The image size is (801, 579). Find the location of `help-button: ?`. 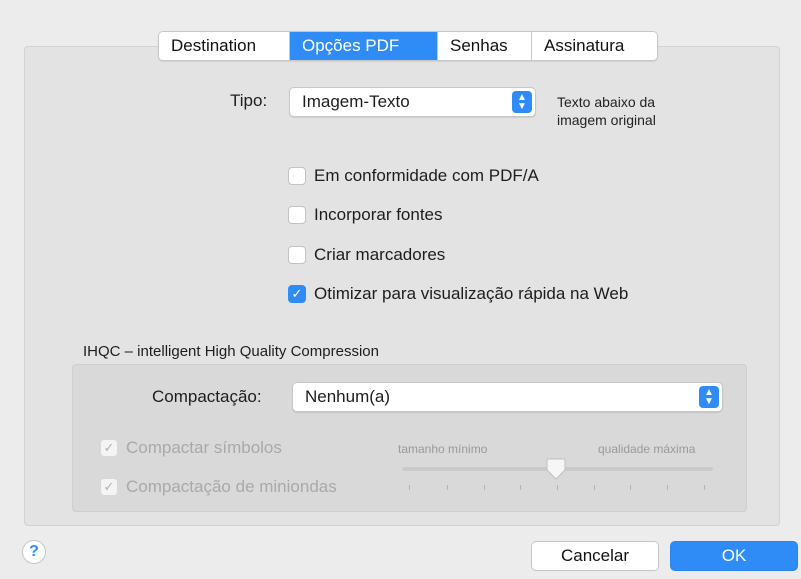

help-button: ? is located at coordinates (34, 552).